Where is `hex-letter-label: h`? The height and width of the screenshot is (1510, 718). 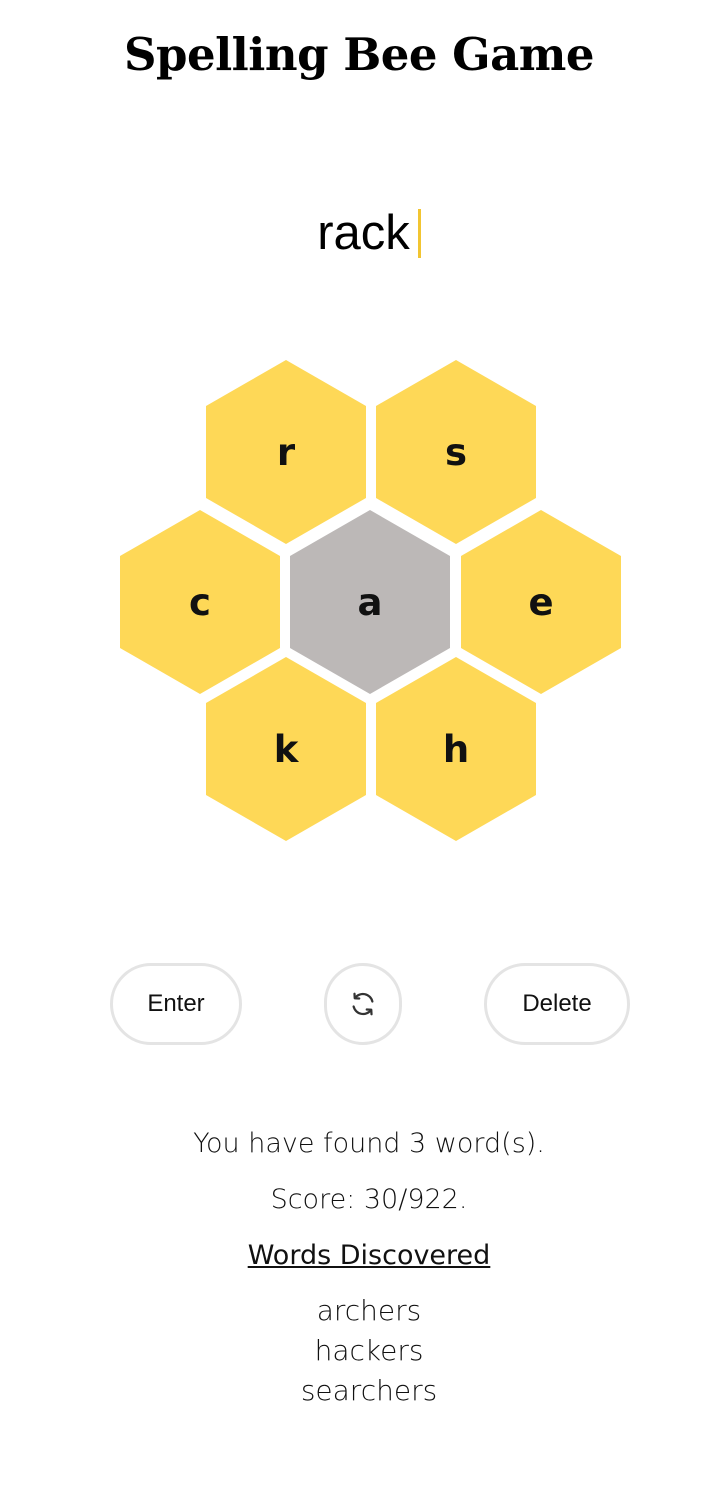
hex-letter-label: h is located at coordinates (456, 749).